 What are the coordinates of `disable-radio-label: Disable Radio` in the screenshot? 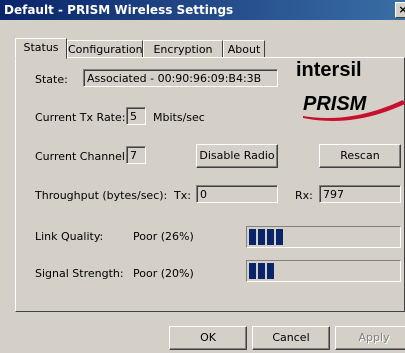 It's located at (237, 155).